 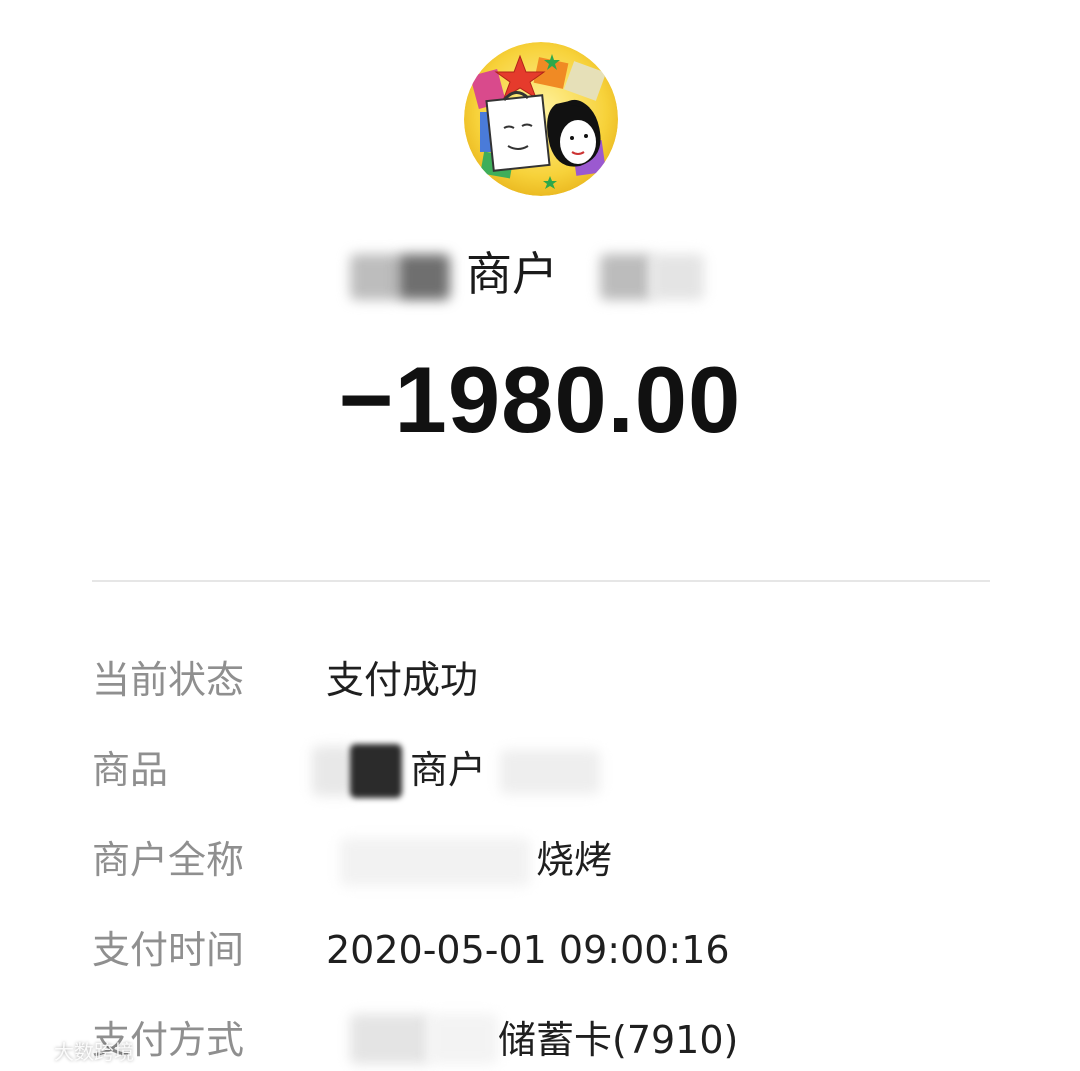 I want to click on detail-value: 2020-05-01 09:00:16, so click(x=528, y=950).